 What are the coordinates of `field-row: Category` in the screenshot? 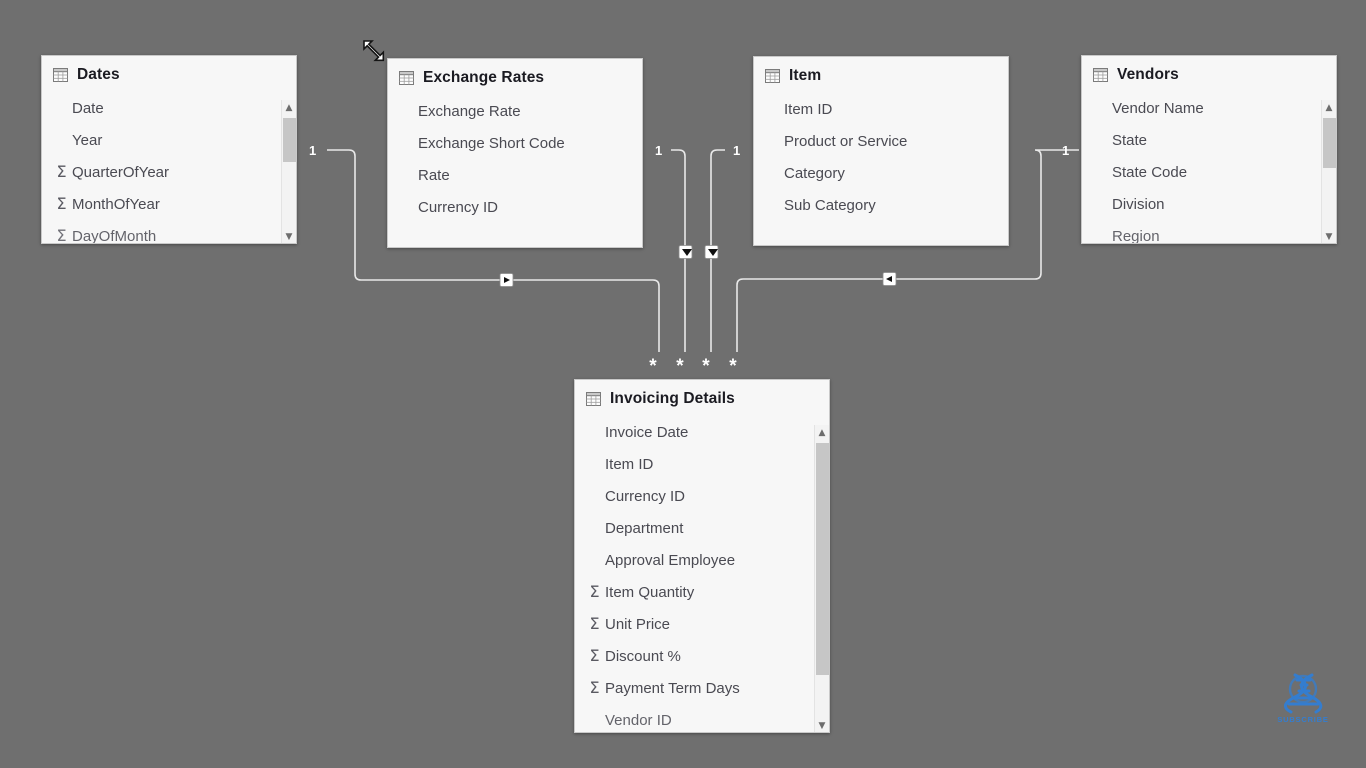 It's located at (881, 173).